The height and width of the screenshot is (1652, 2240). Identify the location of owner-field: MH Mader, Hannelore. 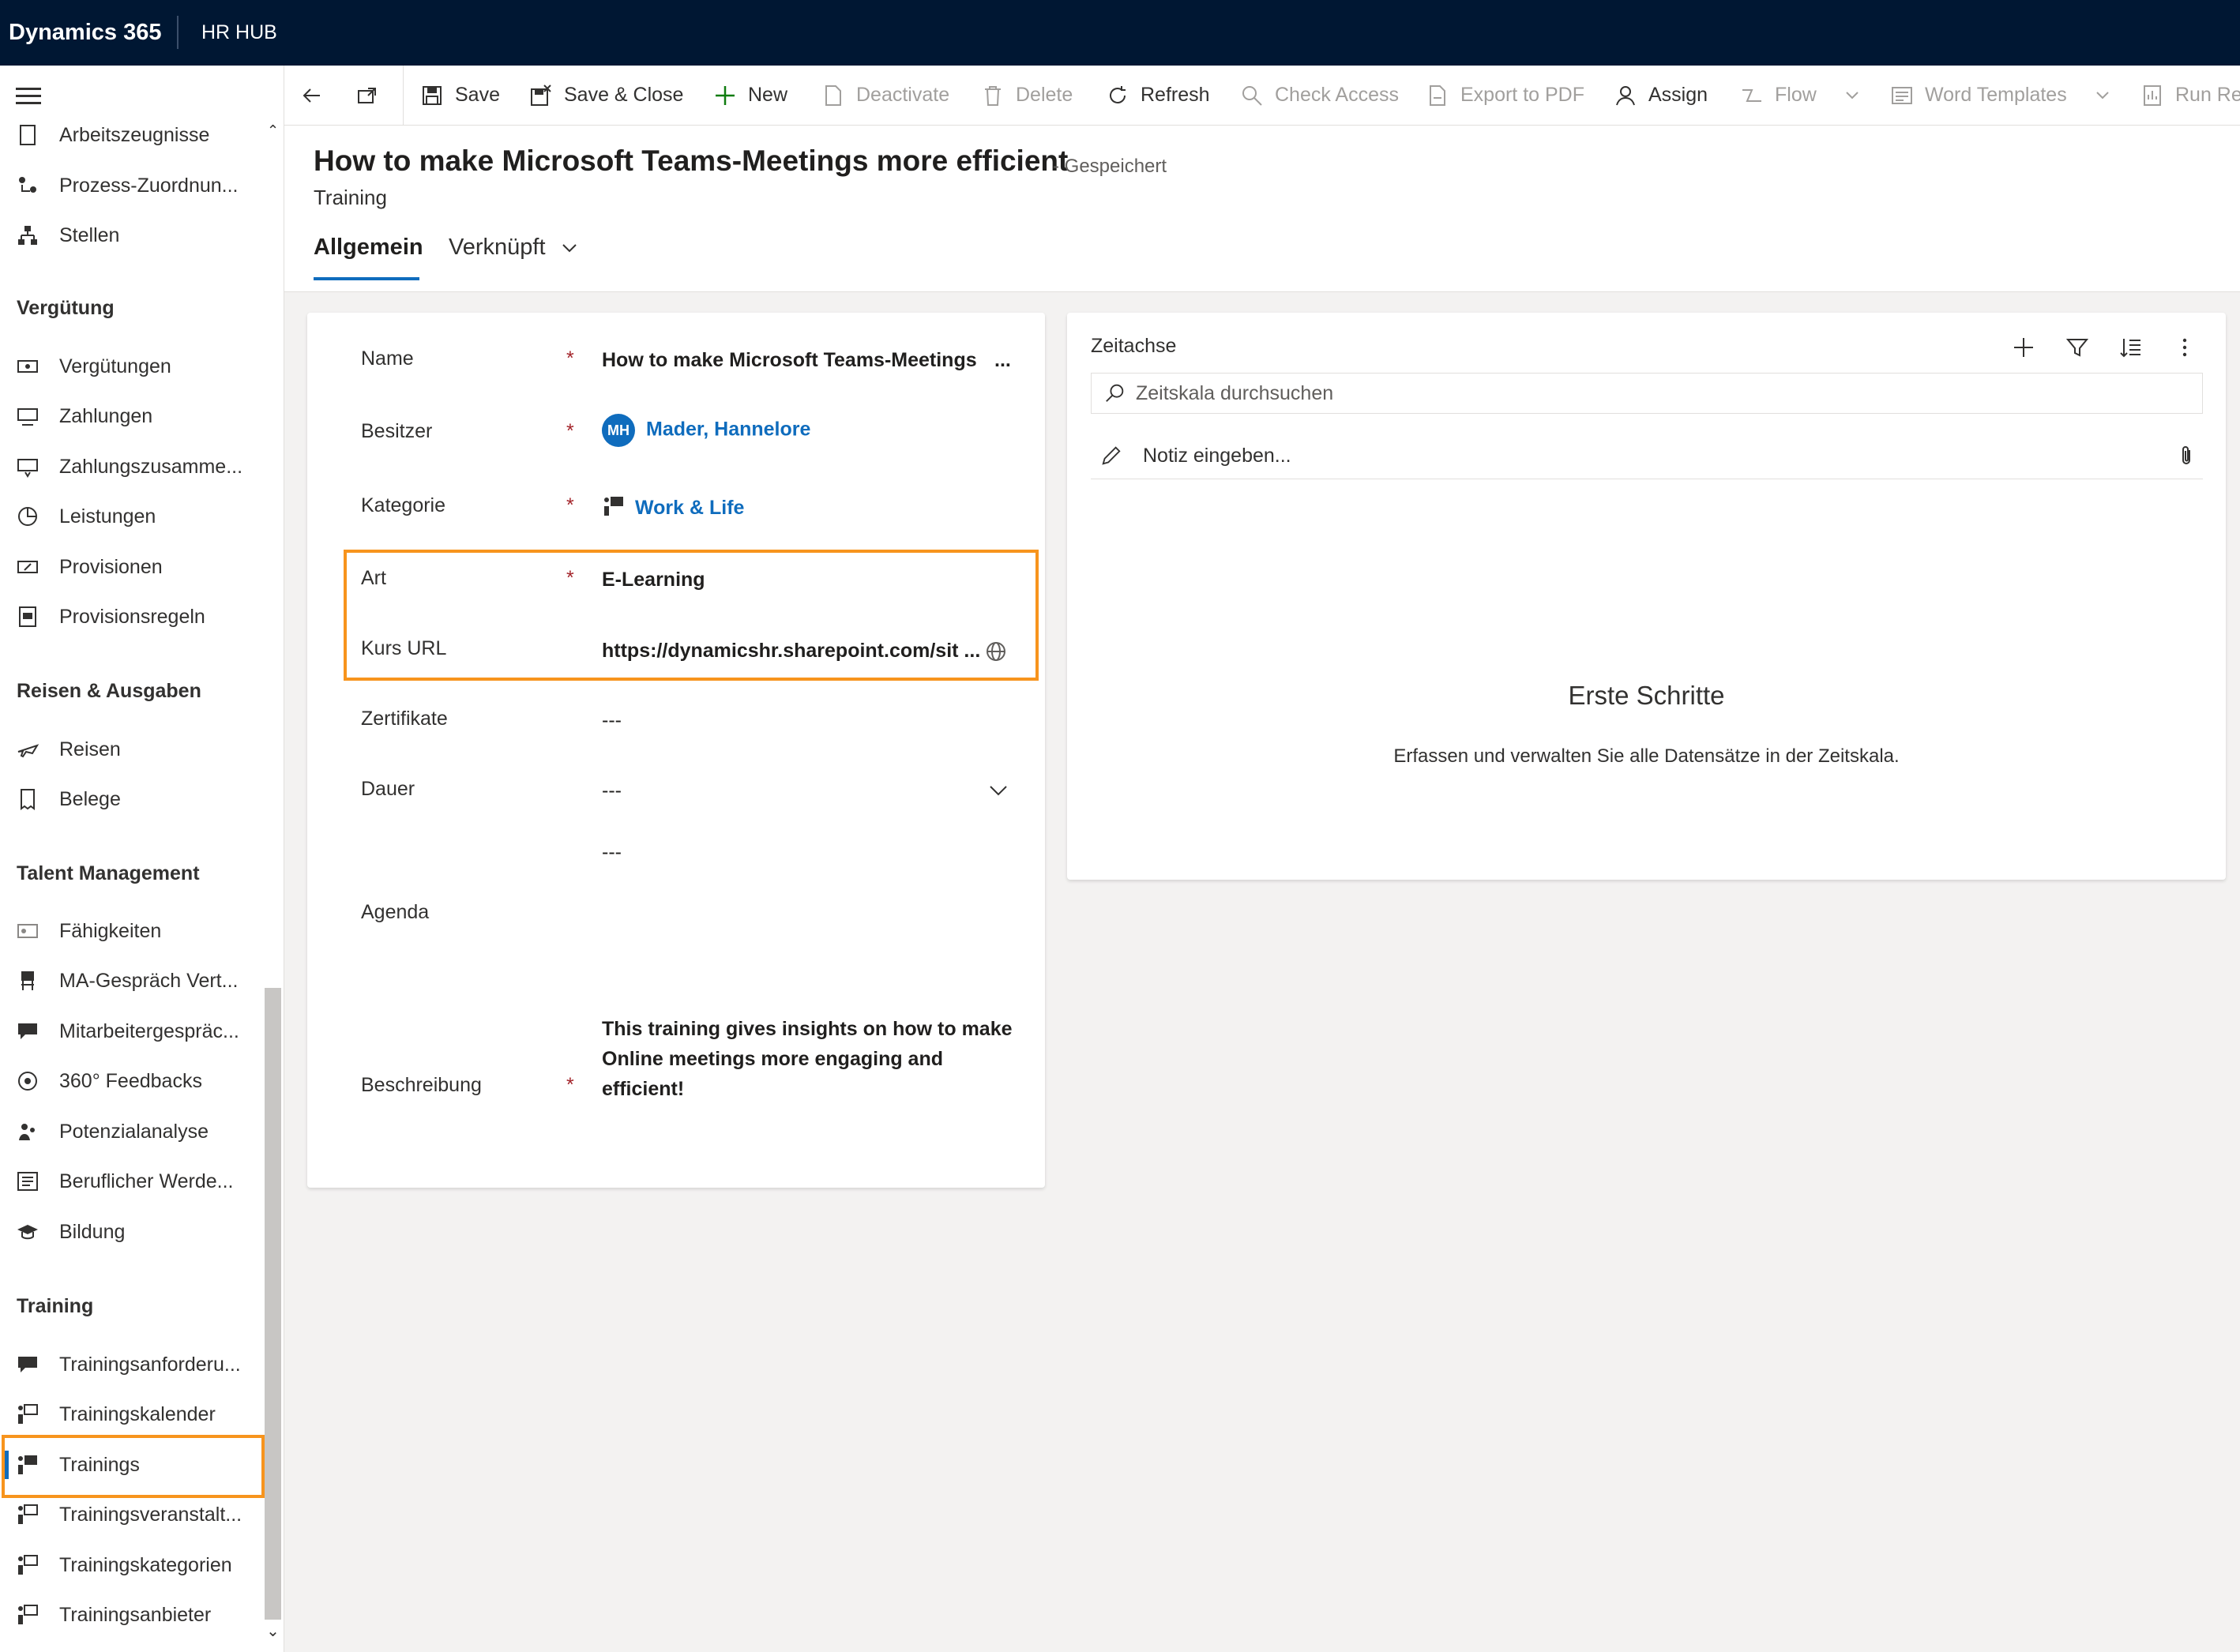
(706, 430).